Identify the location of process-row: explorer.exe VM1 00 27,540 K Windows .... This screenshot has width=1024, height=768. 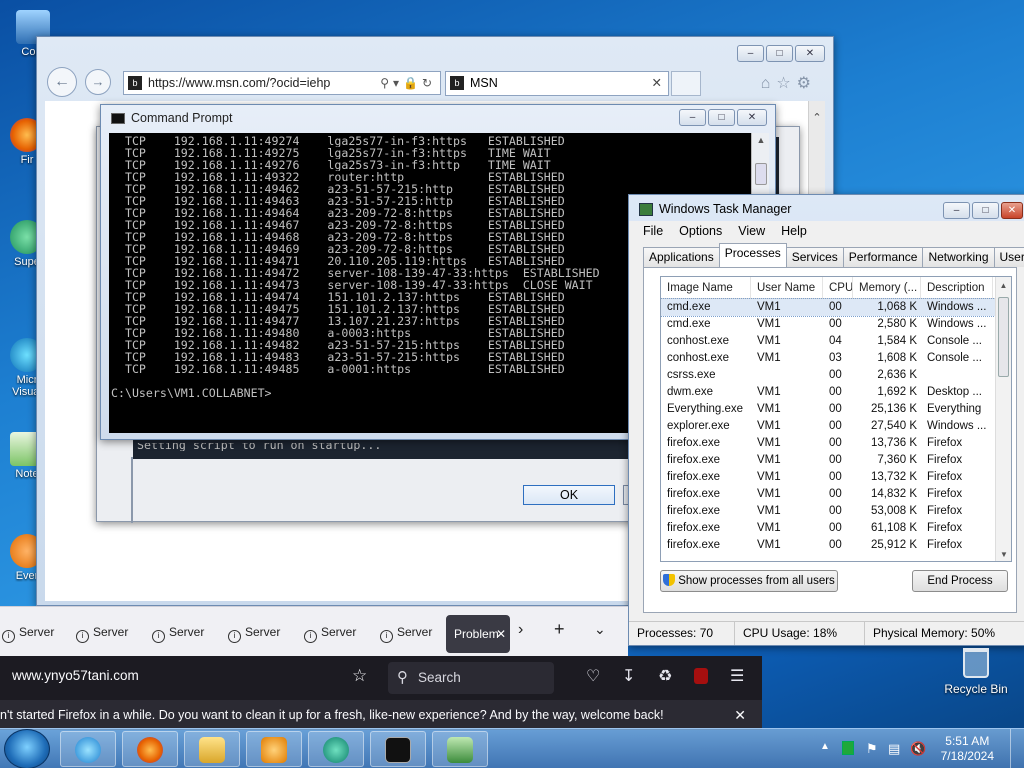
(836, 426).